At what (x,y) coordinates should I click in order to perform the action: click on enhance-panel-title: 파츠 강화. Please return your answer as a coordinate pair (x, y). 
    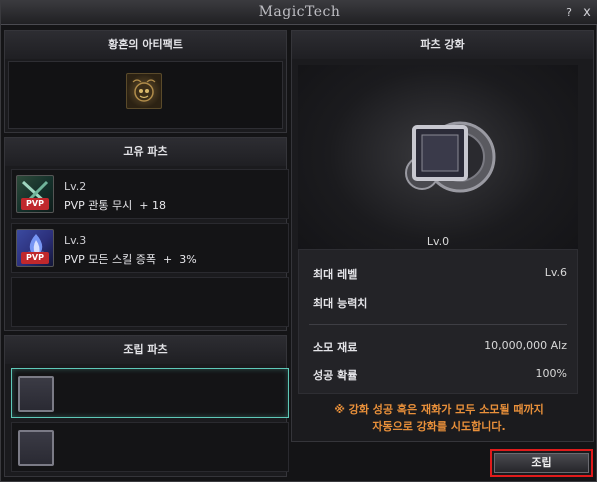
    Looking at the image, I should click on (442, 45).